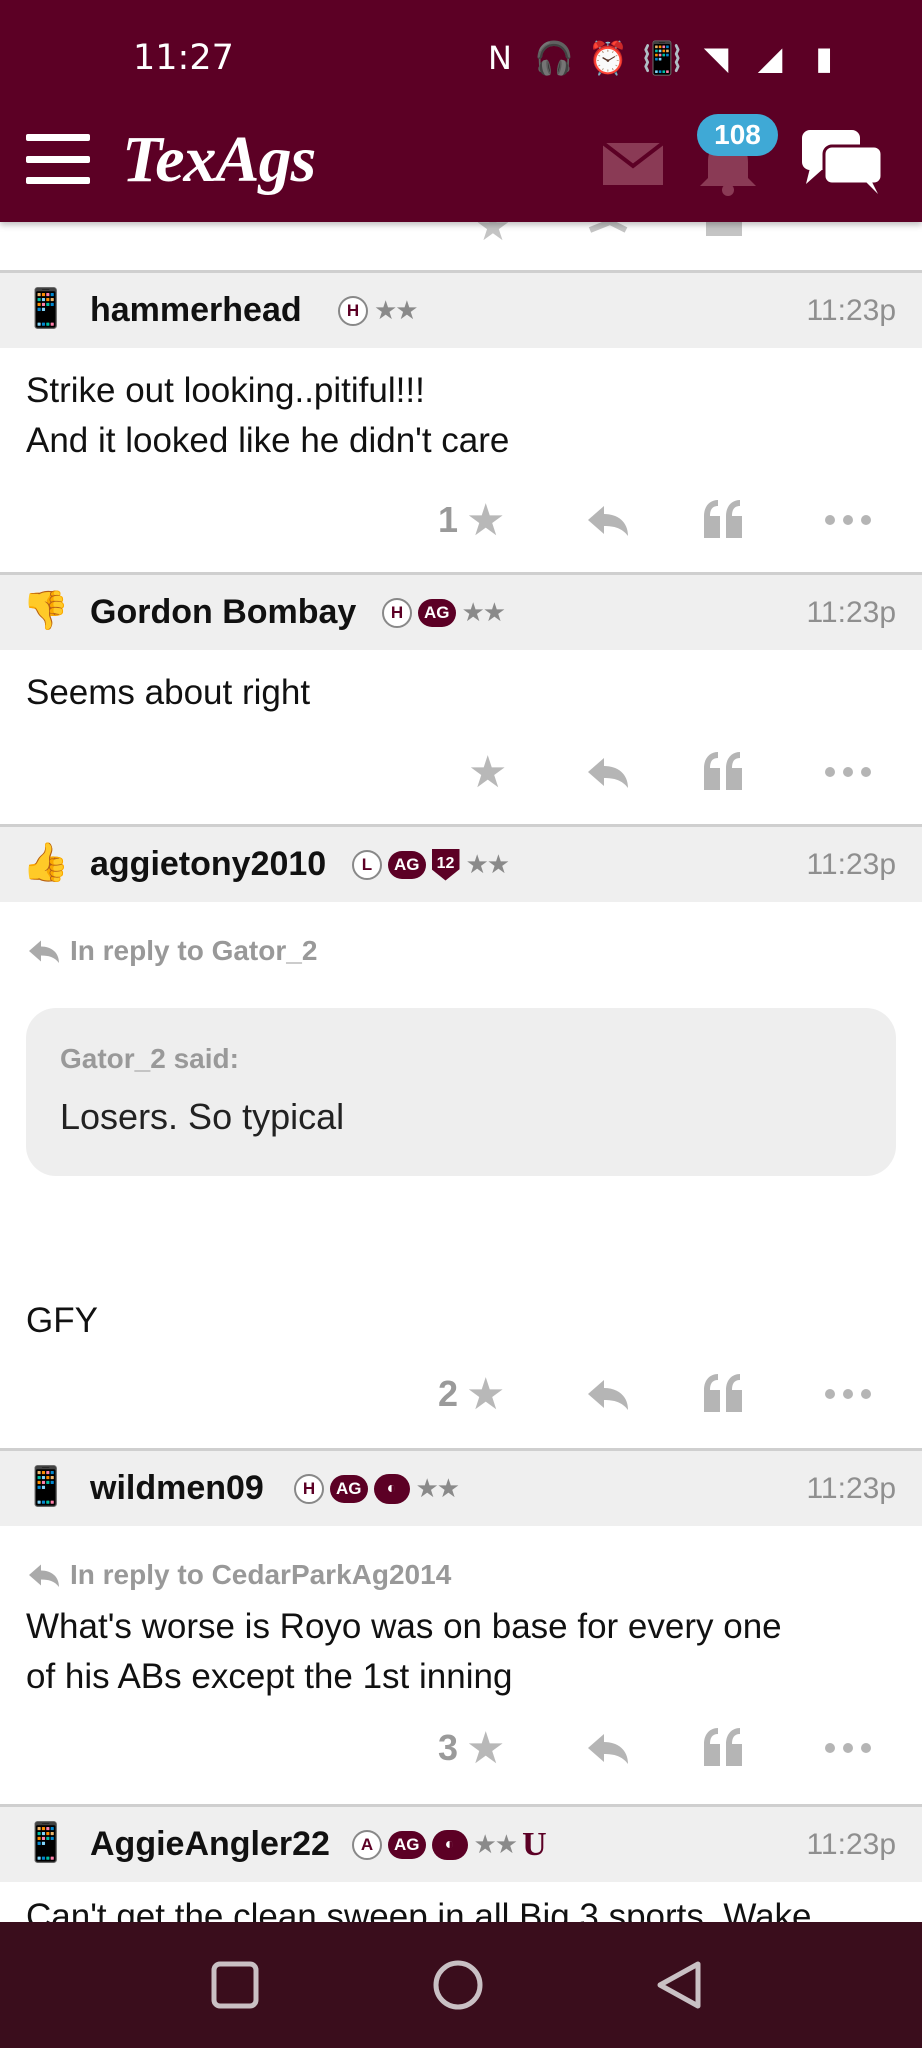 The image size is (922, 2048). What do you see at coordinates (737, 135) in the screenshot?
I see `notification-count-badge: 108` at bounding box center [737, 135].